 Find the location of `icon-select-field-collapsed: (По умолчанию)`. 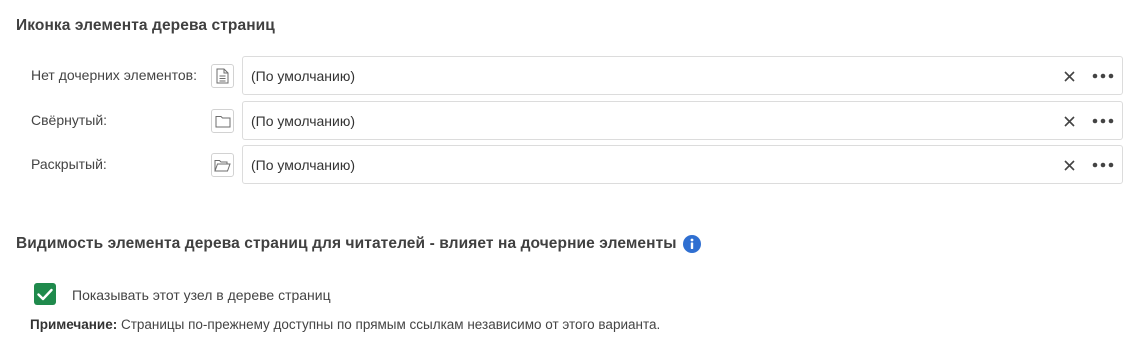

icon-select-field-collapsed: (По умолчанию) is located at coordinates (682, 120).